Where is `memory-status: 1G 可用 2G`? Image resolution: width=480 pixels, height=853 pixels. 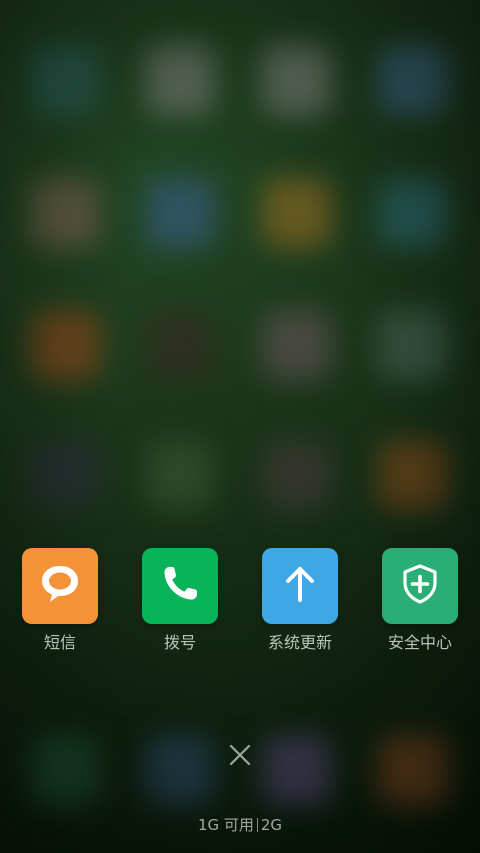
memory-status: 1G 可用 2G is located at coordinates (240, 825).